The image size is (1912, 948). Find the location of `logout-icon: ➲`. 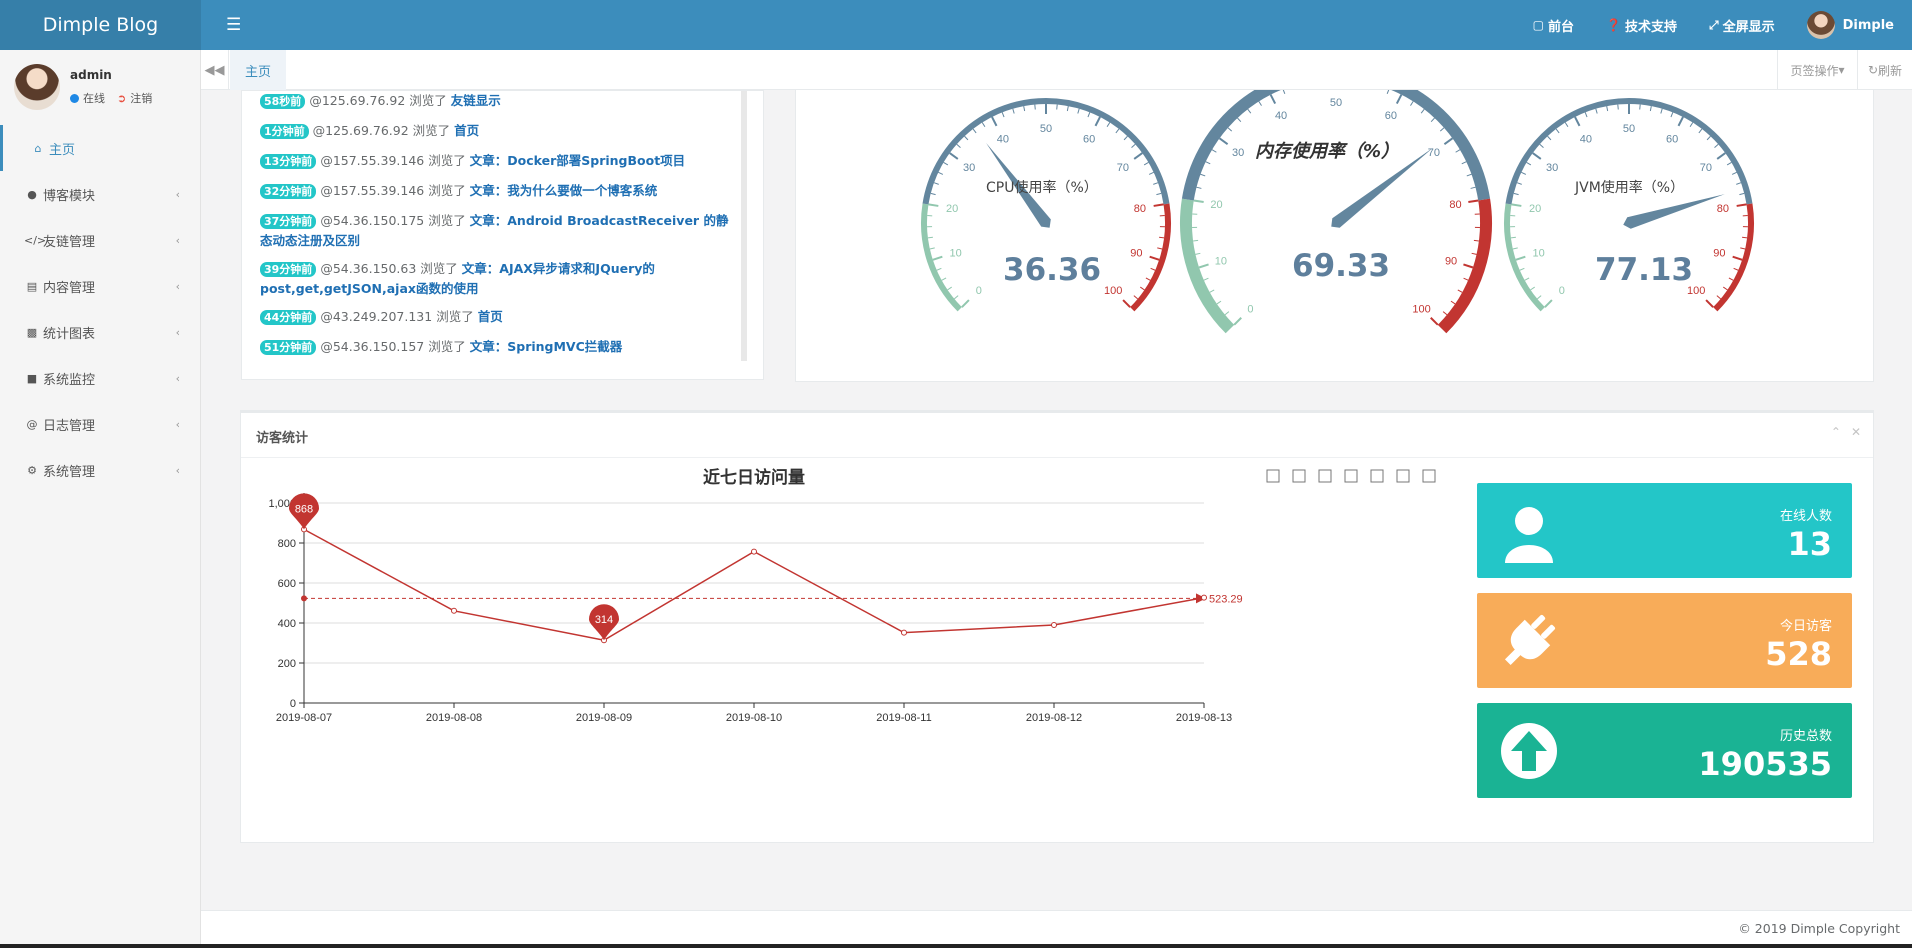

logout-icon: ➲ is located at coordinates (121, 98).